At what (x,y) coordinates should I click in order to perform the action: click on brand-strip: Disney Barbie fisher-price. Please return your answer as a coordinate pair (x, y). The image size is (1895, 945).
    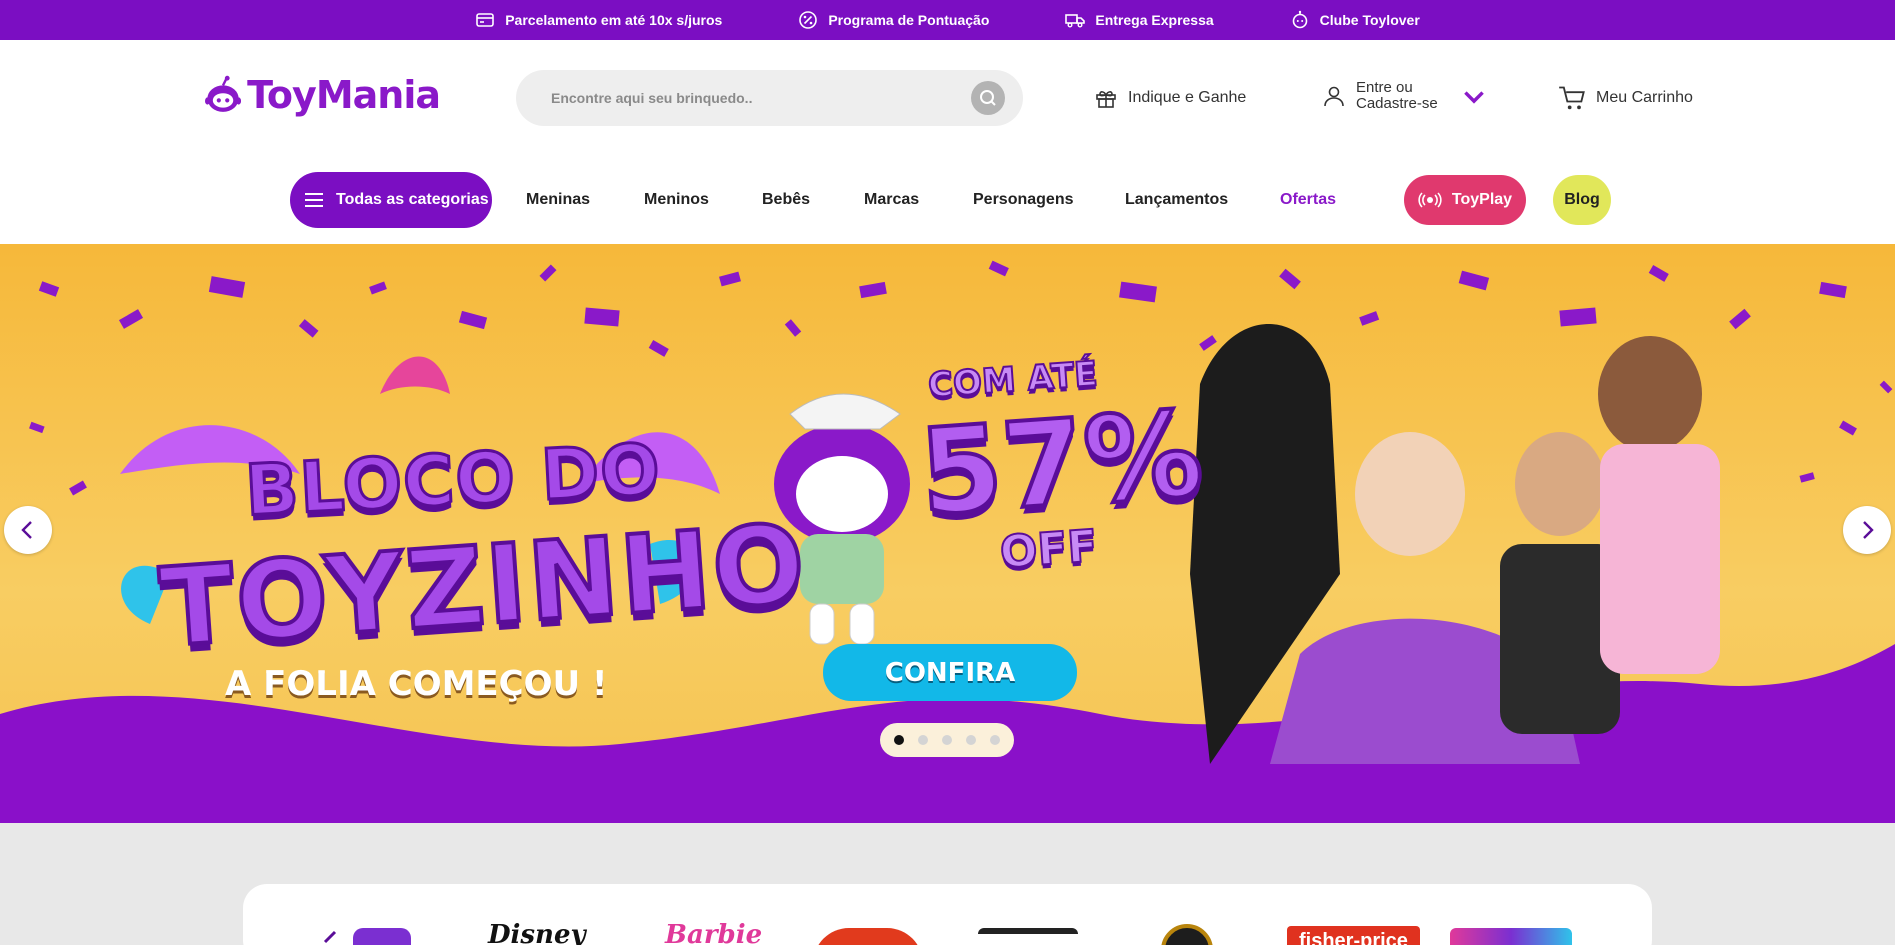
    Looking at the image, I should click on (947, 914).